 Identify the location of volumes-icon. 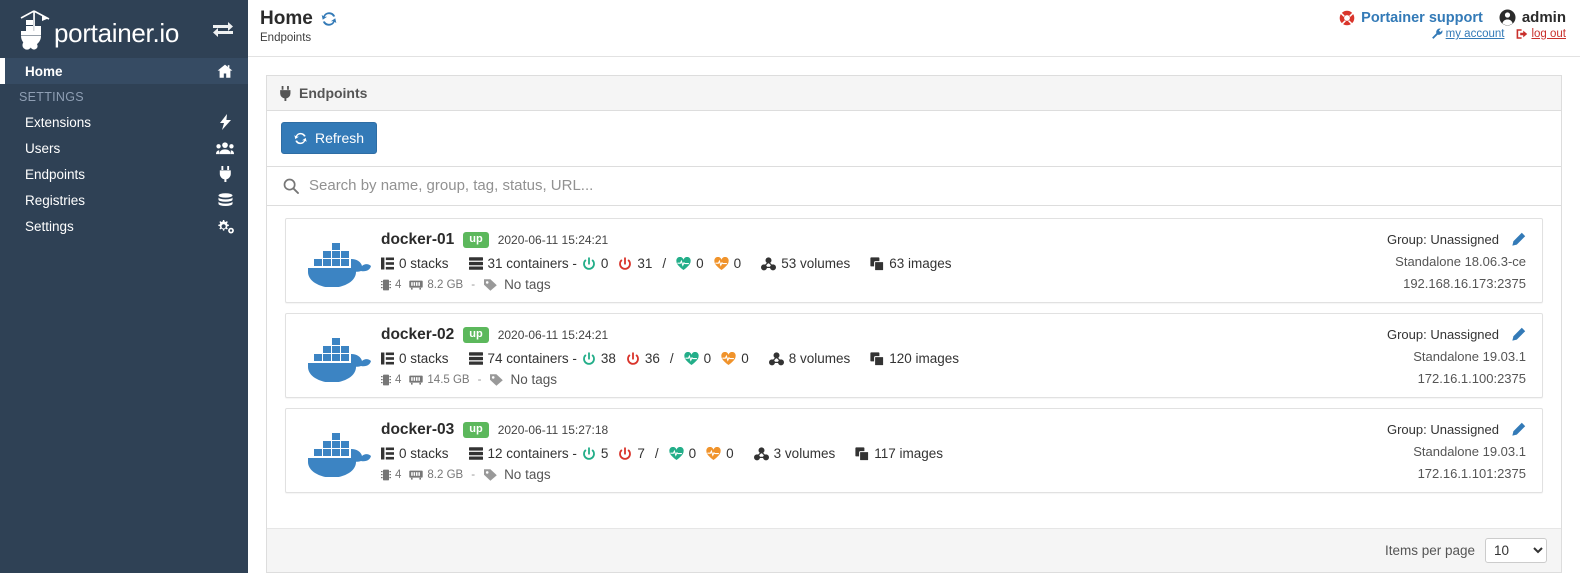
(761, 453).